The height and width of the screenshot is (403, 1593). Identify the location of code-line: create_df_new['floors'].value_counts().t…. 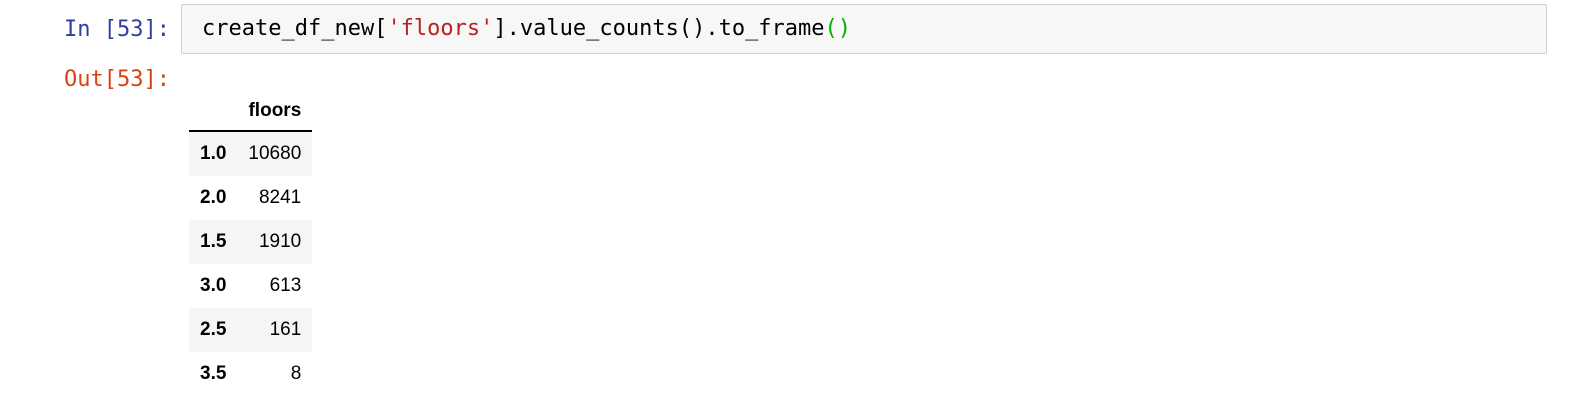
(526, 29).